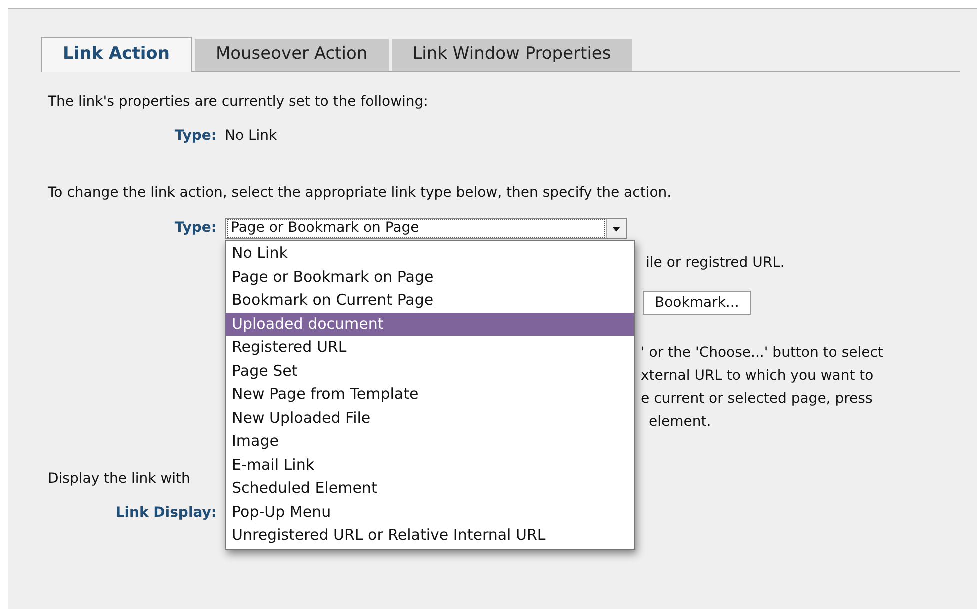 This screenshot has width=977, height=609. Describe the element at coordinates (360, 193) in the screenshot. I see `instruction-text: To change the link action, select the appropriate link type below, then specify the action.` at that location.